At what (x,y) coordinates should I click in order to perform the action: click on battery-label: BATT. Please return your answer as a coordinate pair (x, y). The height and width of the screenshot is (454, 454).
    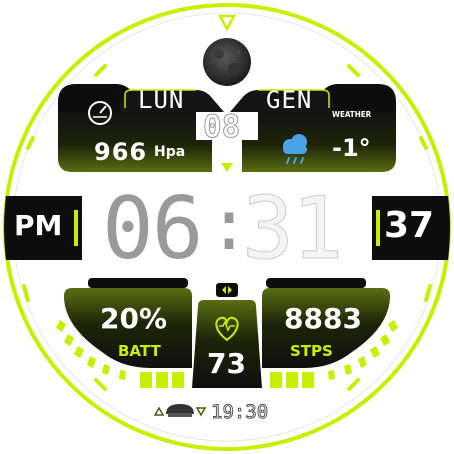
    Looking at the image, I should click on (139, 351).